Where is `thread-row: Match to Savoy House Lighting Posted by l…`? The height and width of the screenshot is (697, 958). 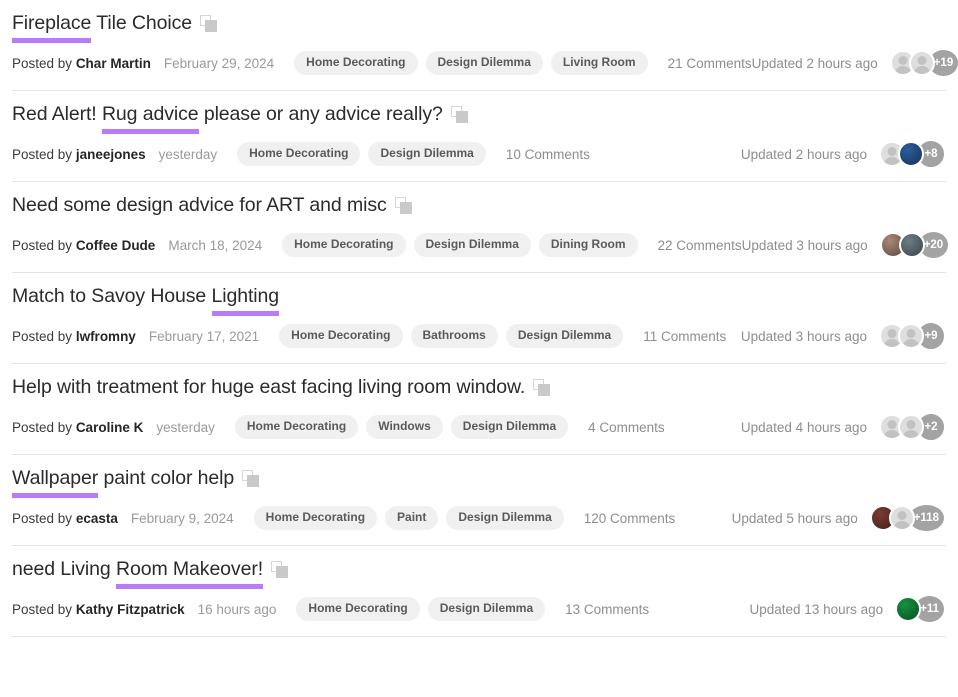 thread-row: Match to Savoy House Lighting Posted by l… is located at coordinates (479, 318).